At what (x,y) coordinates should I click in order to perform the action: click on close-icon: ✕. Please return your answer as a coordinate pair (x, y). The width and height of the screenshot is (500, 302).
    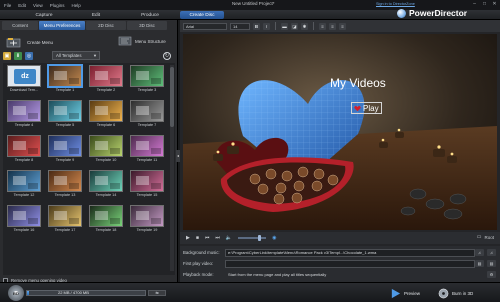
    Looking at the image, I should click on (494, 4).